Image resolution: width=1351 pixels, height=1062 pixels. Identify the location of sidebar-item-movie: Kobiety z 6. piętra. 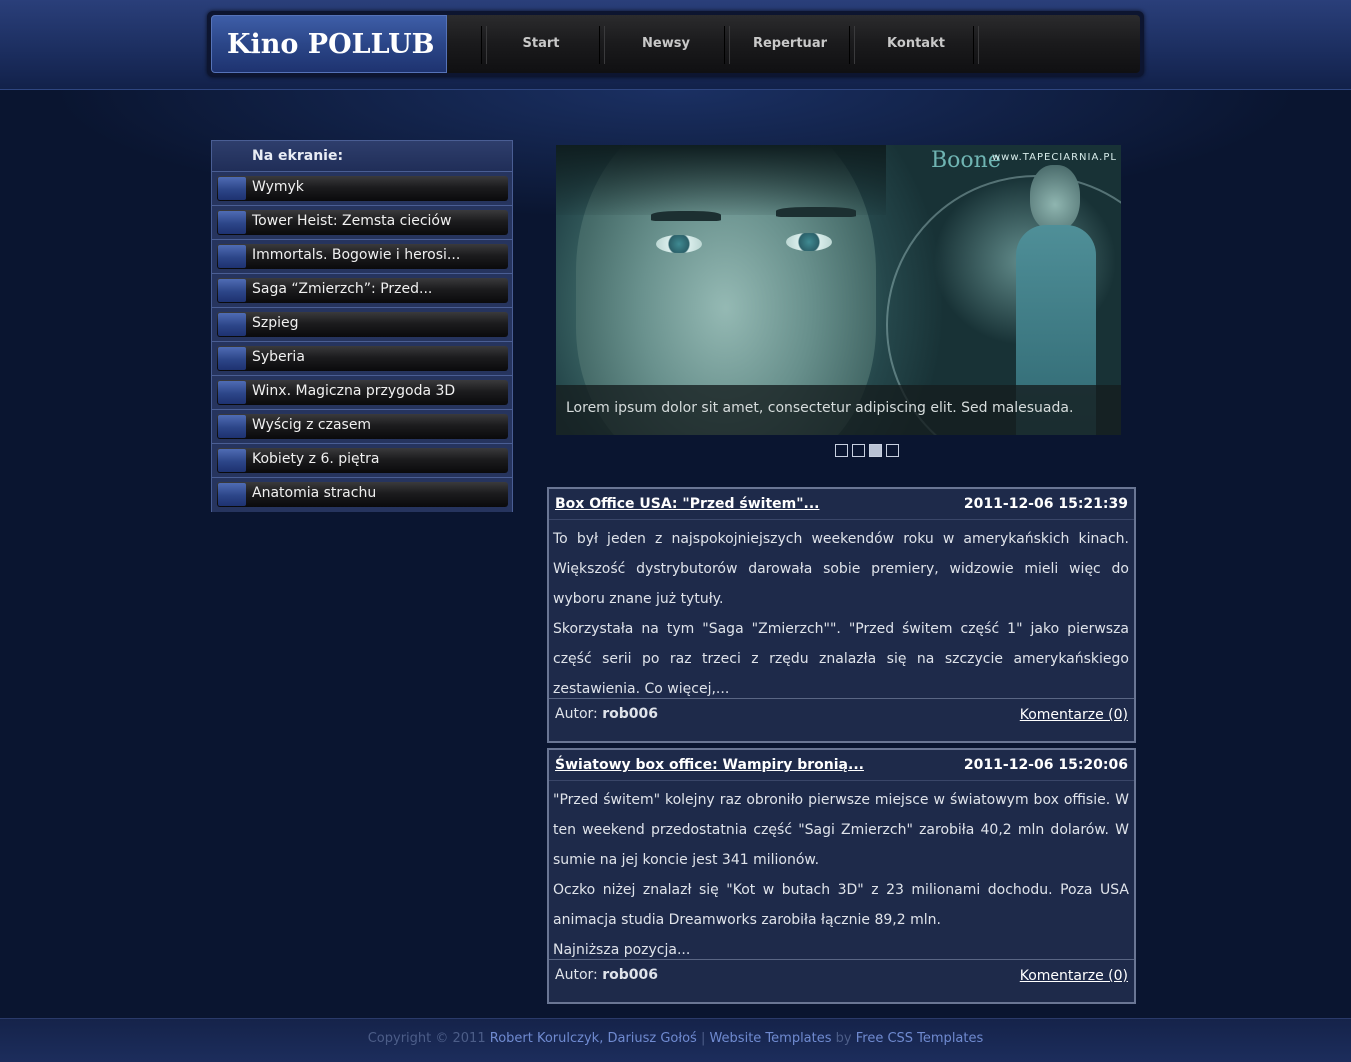
(362, 461).